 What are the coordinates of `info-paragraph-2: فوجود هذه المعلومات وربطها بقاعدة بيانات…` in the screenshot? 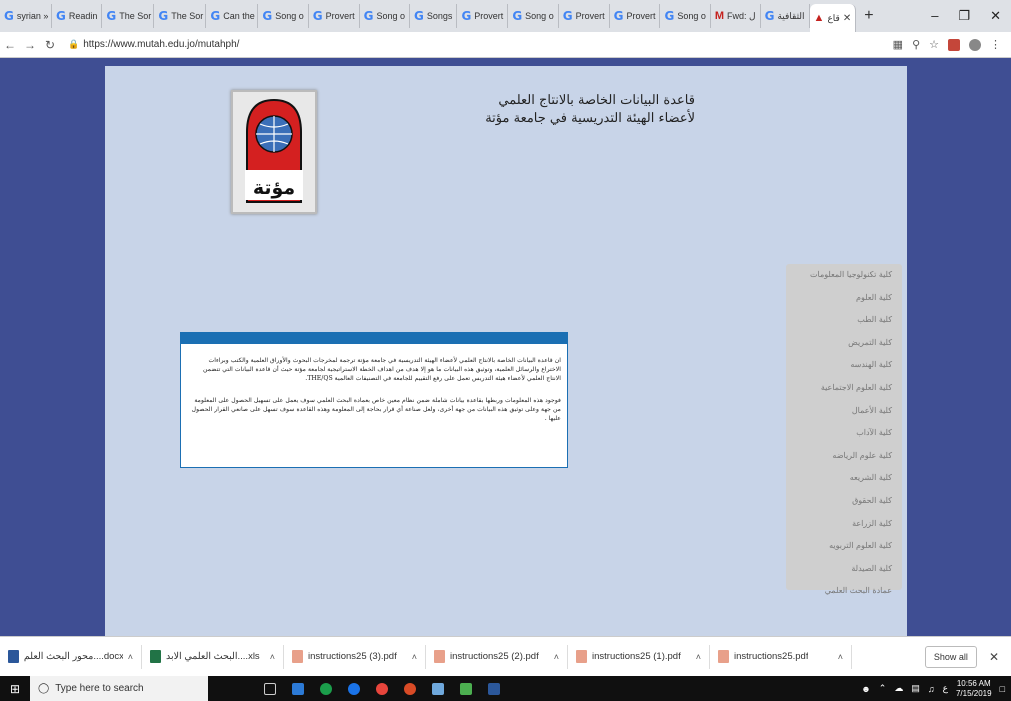 It's located at (376, 409).